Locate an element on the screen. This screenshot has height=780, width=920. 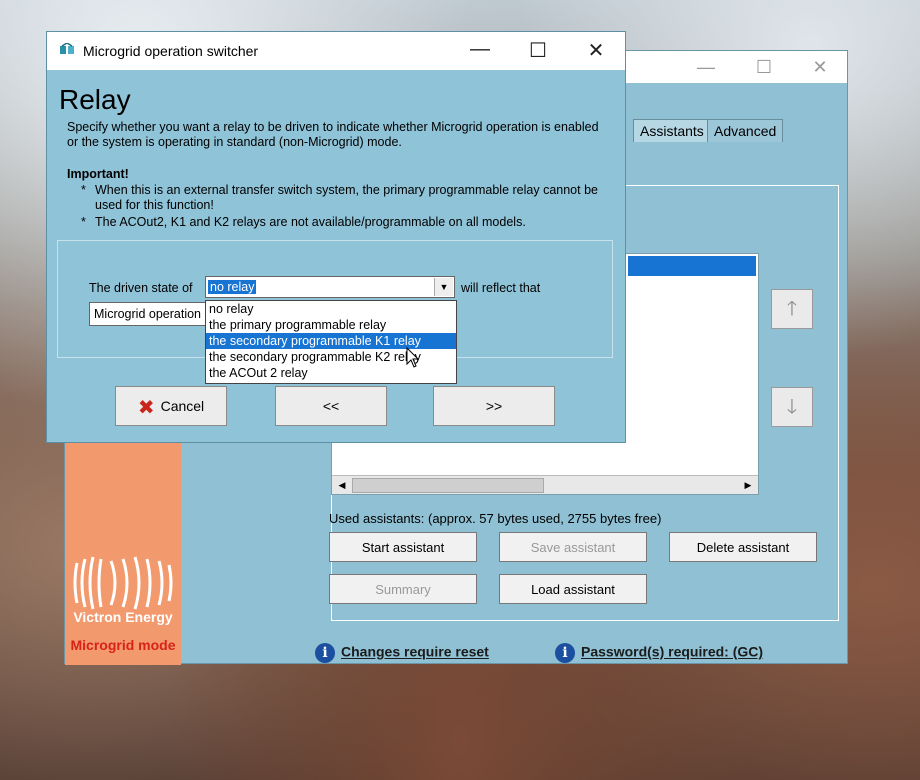
mode-label: Microgrid mode is located at coordinates (123, 645).